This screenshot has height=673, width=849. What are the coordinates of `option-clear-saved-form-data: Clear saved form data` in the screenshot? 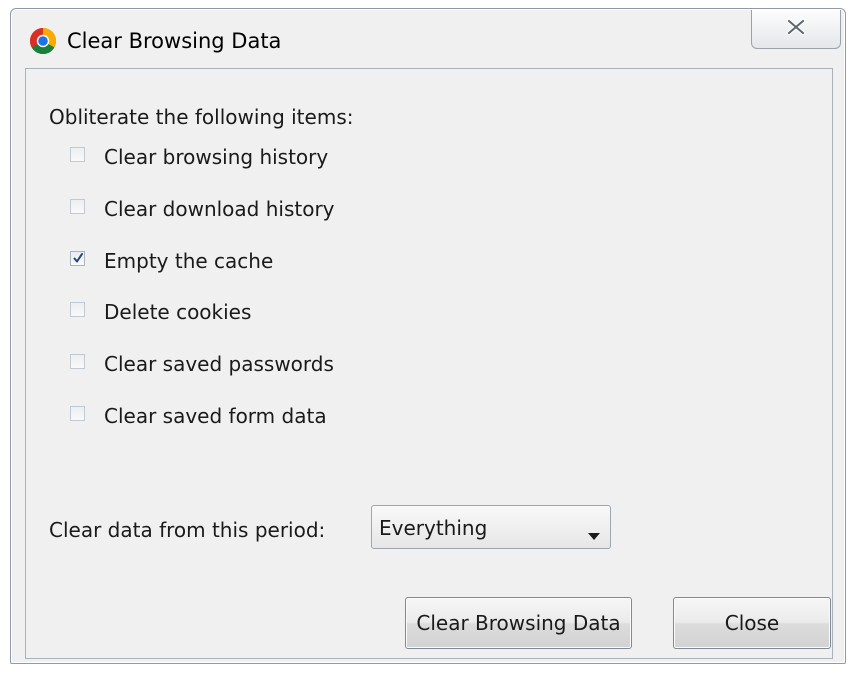 It's located at (198, 416).